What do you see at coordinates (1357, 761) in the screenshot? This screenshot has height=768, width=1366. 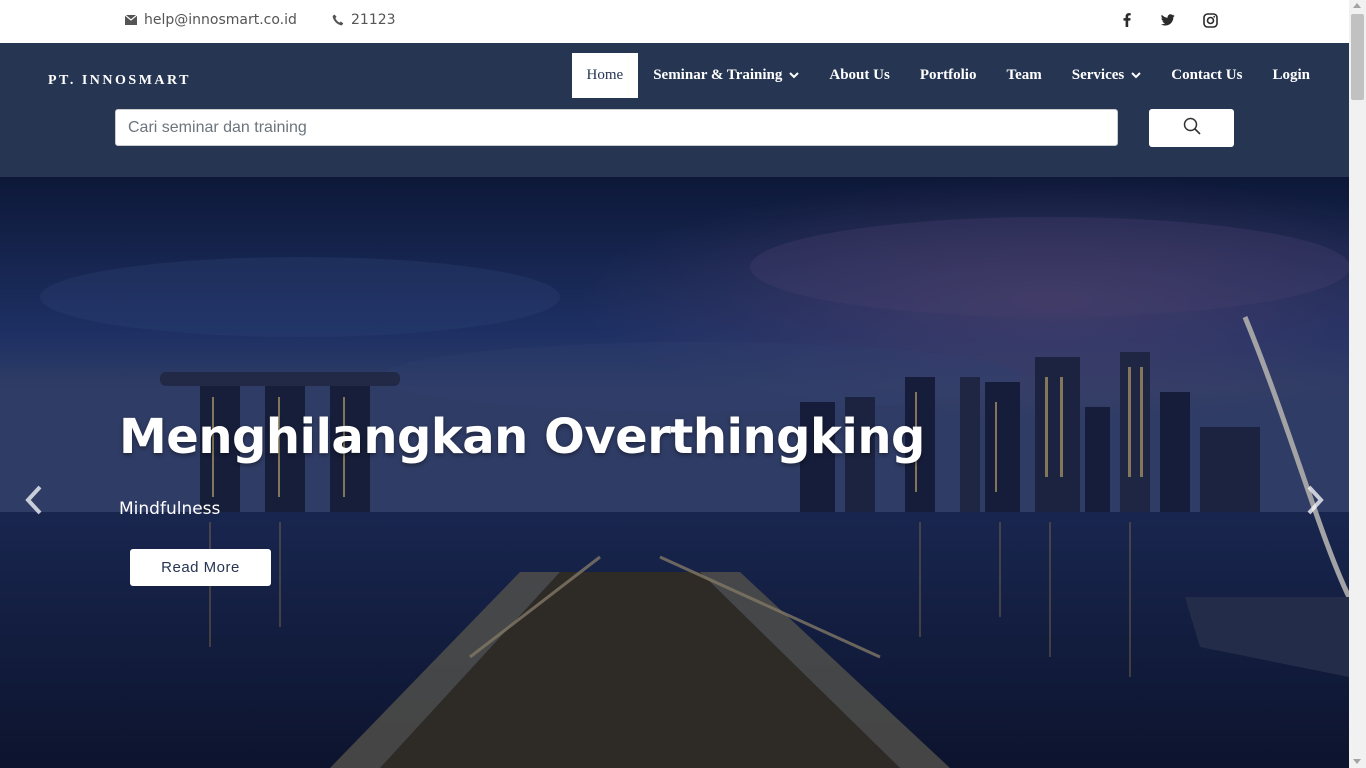 I see `scroll-down-arrow-icon` at bounding box center [1357, 761].